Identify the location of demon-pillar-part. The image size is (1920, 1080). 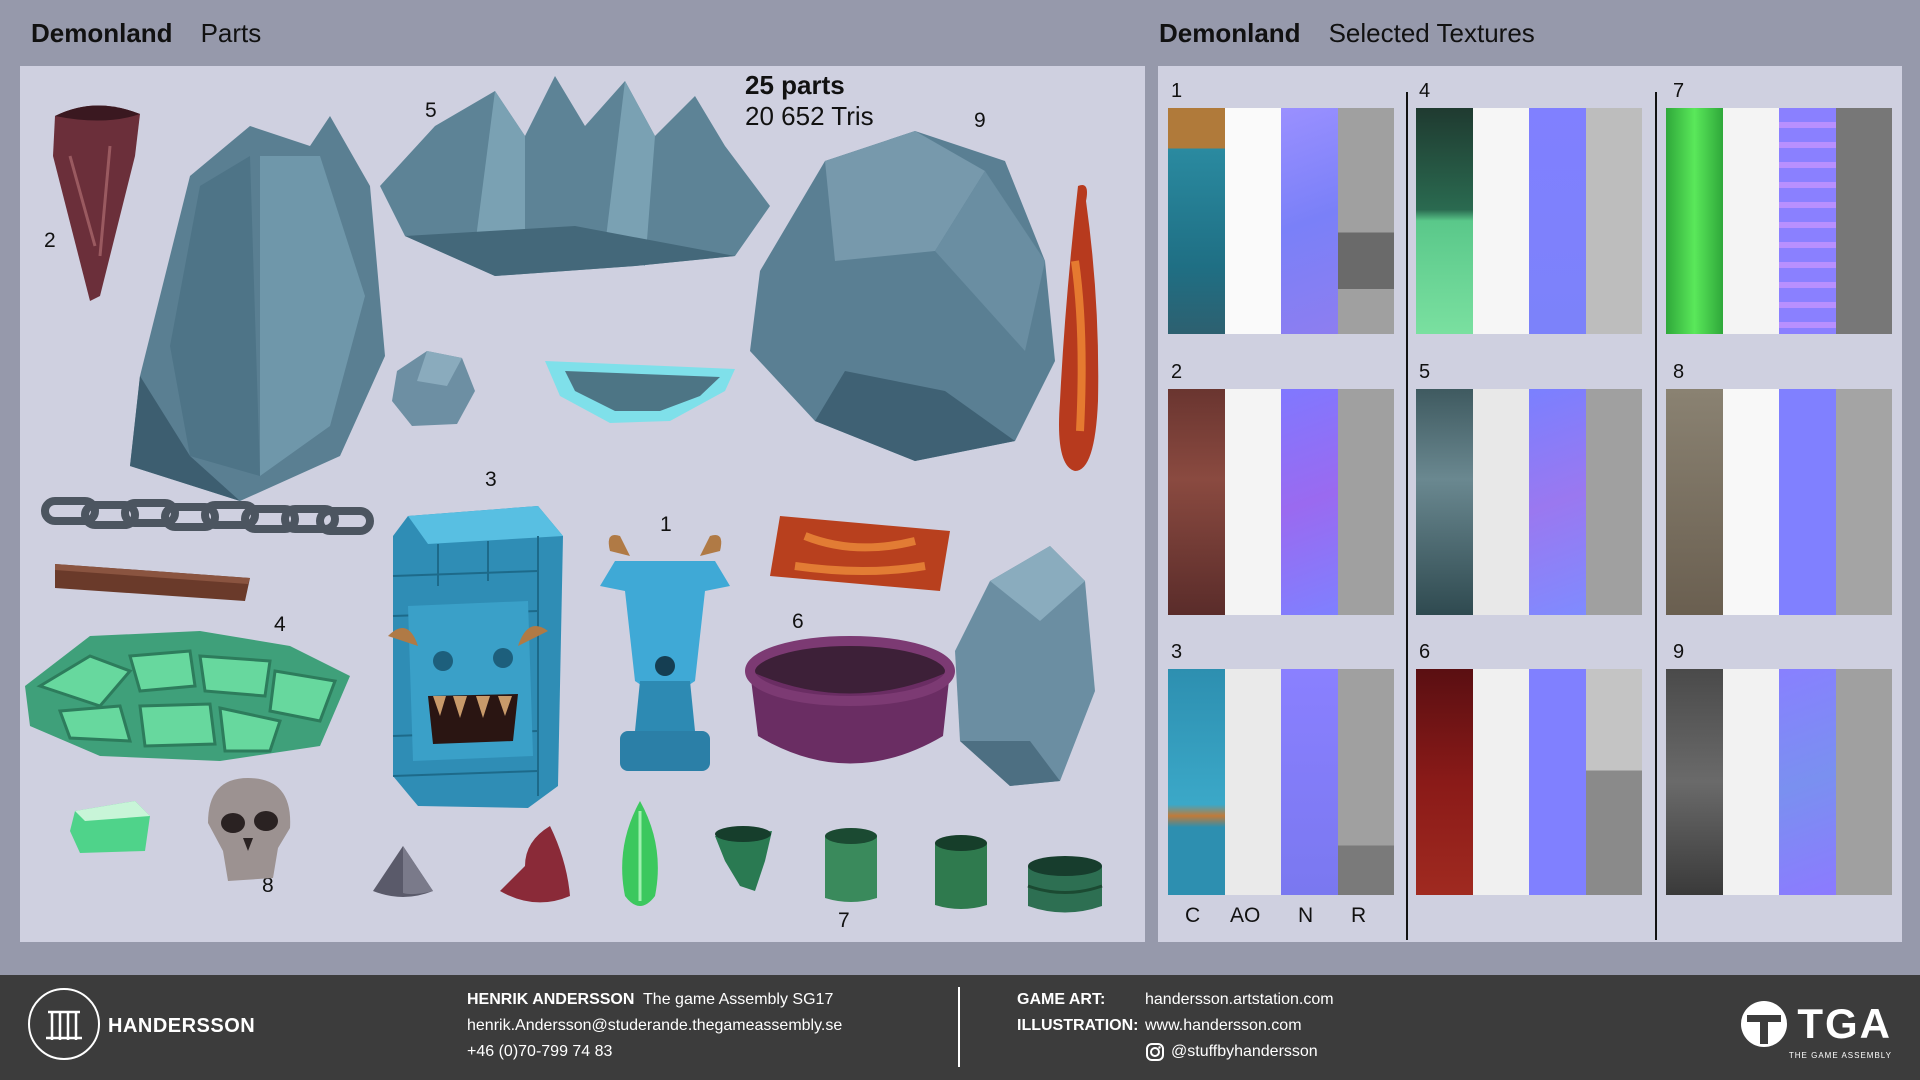
(475, 657).